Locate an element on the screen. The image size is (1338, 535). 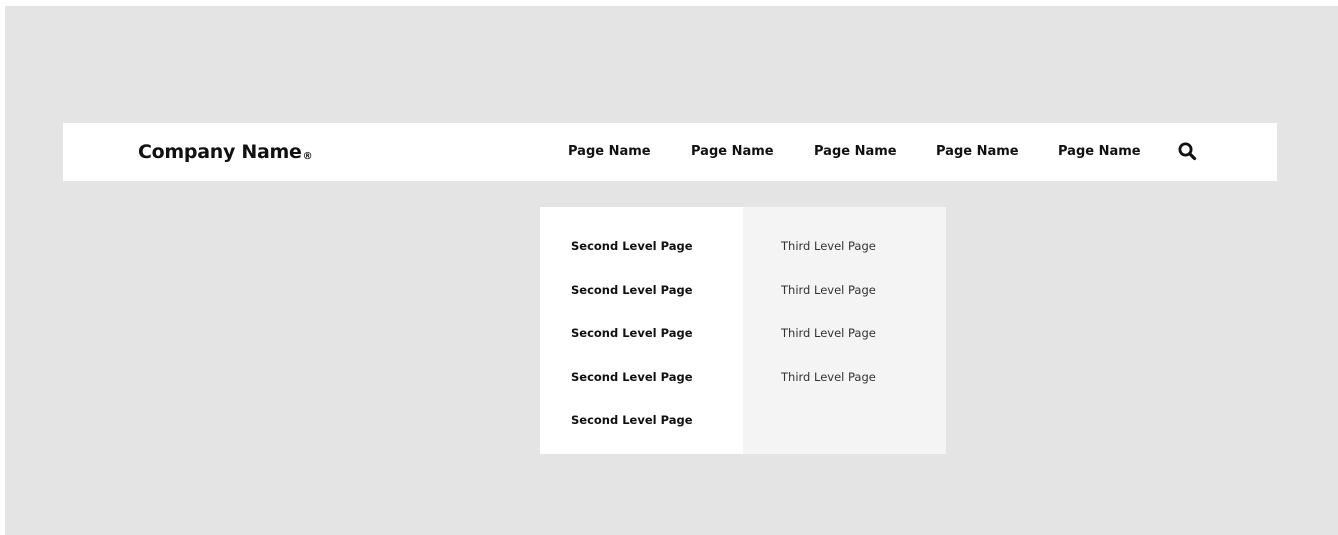
registered-mark: ® is located at coordinates (307, 156).